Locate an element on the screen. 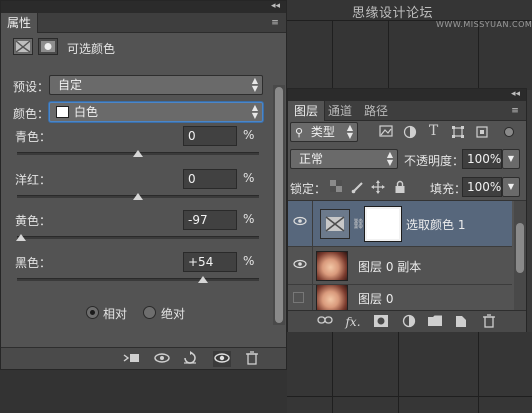 This screenshot has width=532, height=413. mask-link-icon: ⛓ is located at coordinates (358, 224).